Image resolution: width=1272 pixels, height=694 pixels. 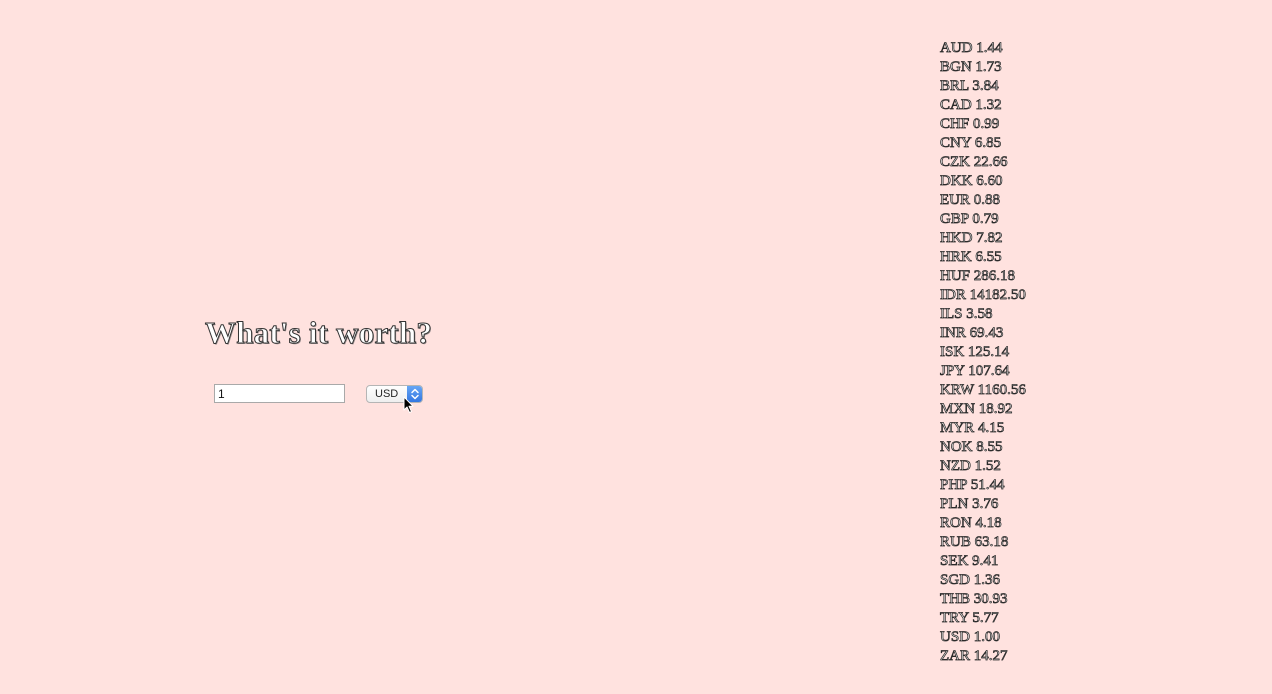 I want to click on rate-code: ZAR, so click(x=955, y=656).